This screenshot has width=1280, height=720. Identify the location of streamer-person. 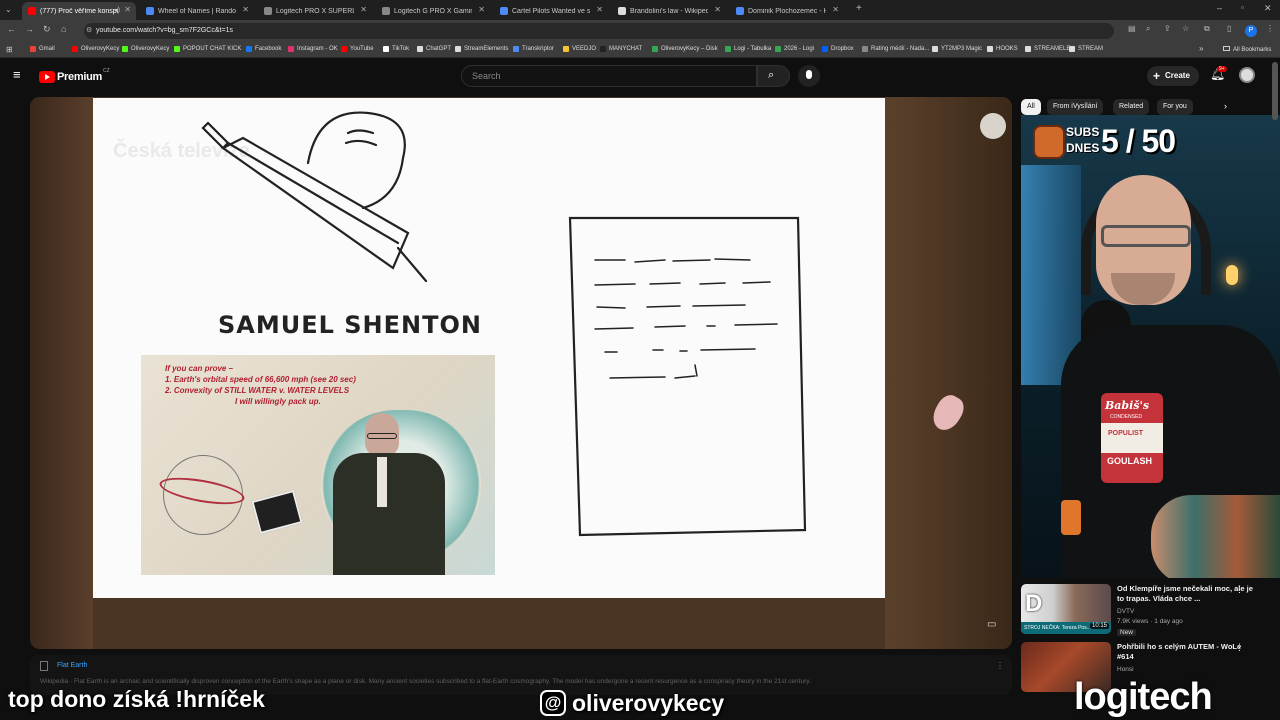
(1160, 376).